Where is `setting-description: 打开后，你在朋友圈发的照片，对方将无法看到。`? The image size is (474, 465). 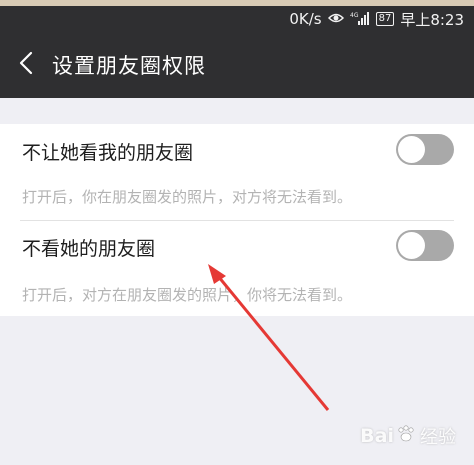
setting-description: 打开后，你在朋友圈发的照片，对方将无法看到。 is located at coordinates (187, 197).